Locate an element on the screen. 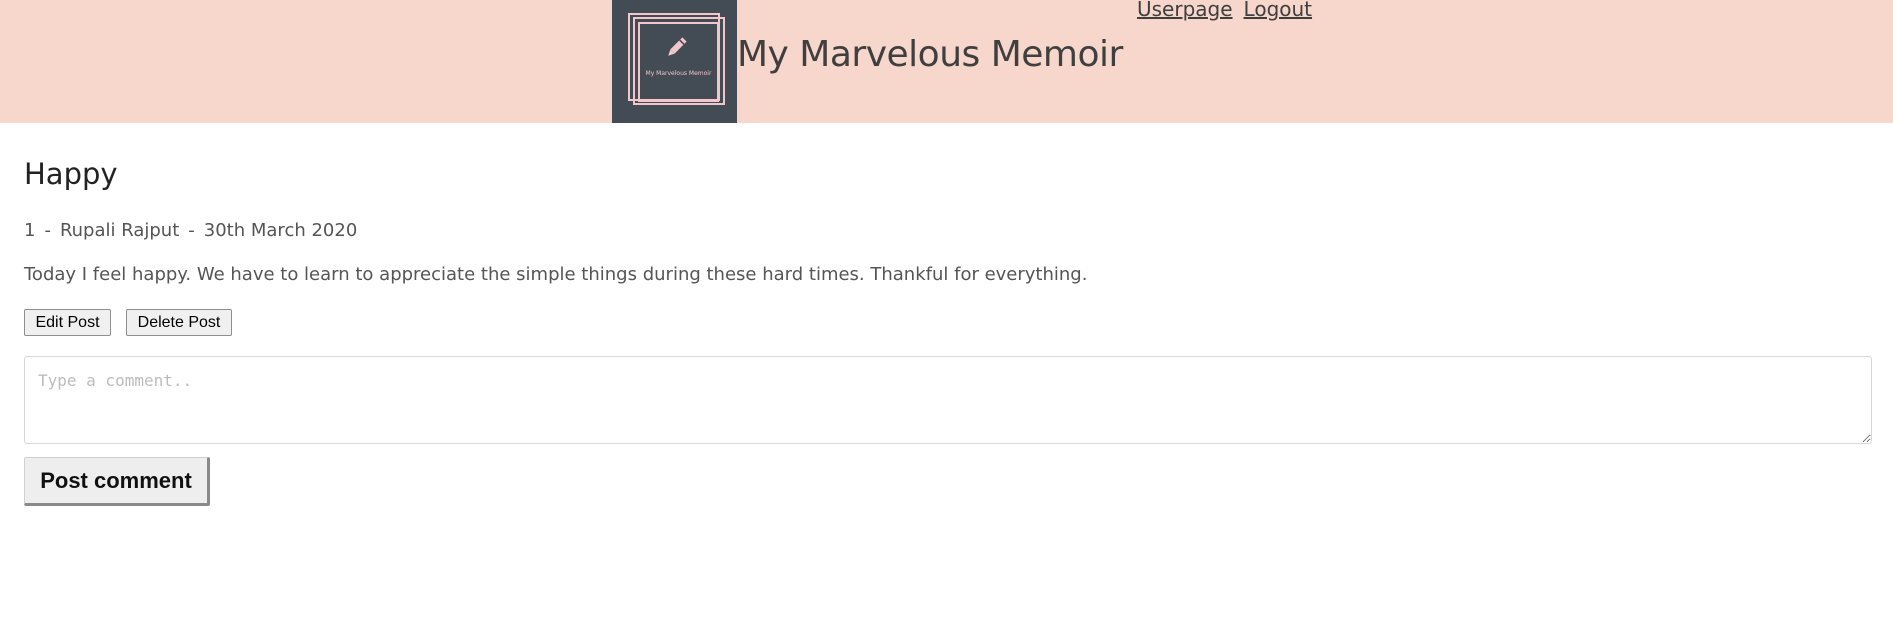 The width and height of the screenshot is (1893, 641). site-logo: My Marvelous Memoir is located at coordinates (674, 61).